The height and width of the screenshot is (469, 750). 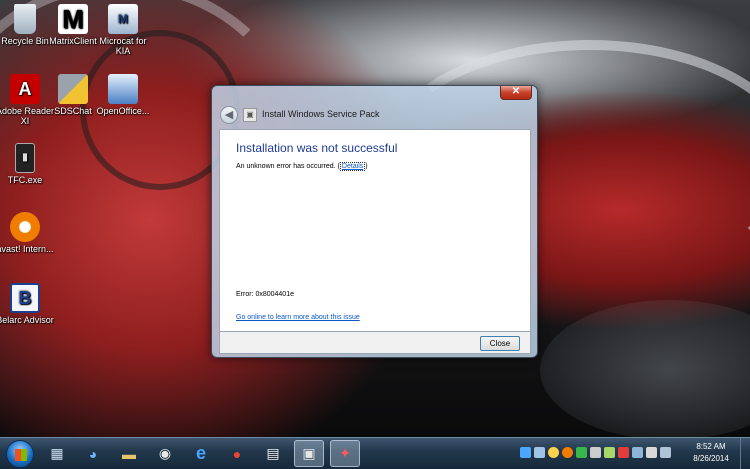 I want to click on show-desktop-button, so click(x=745, y=453).